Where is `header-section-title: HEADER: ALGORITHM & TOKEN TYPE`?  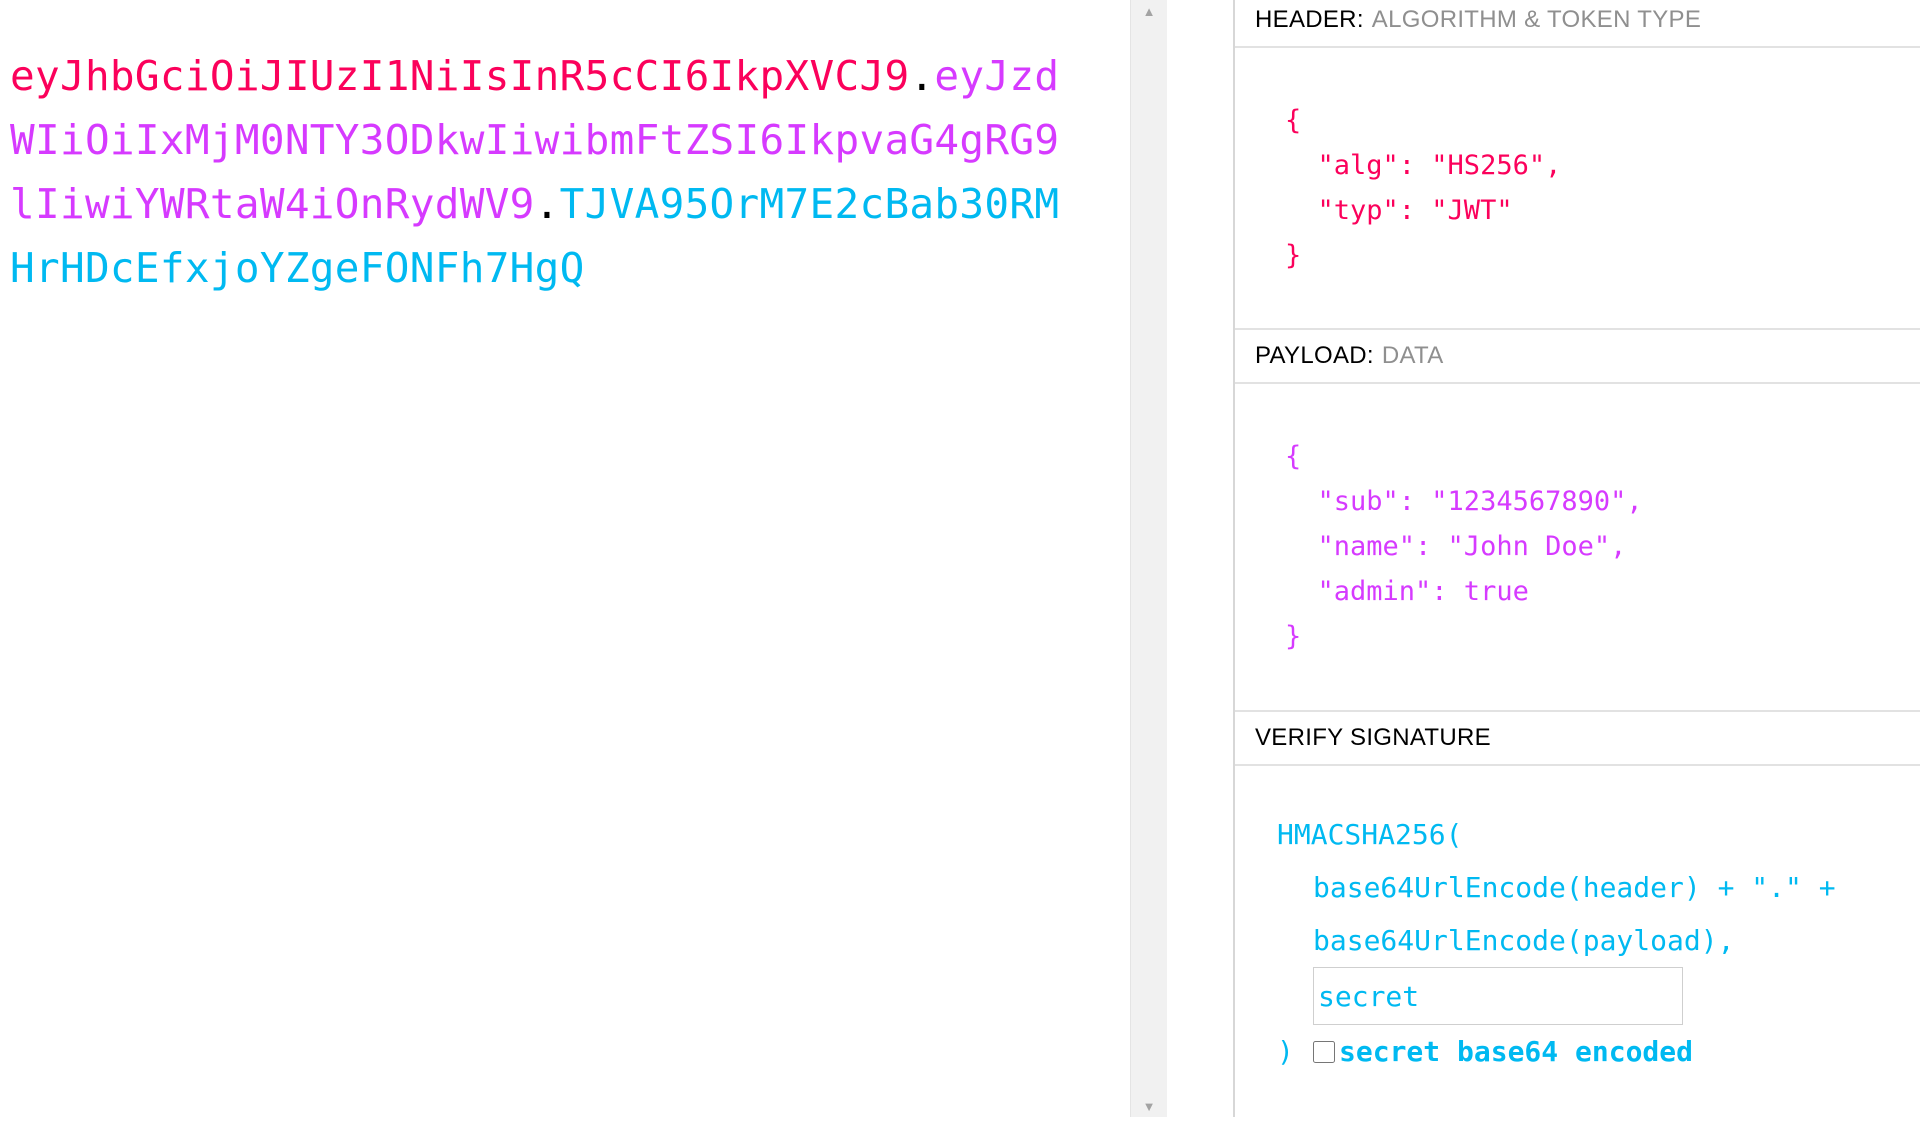 header-section-title: HEADER: ALGORITHM & TOKEN TYPE is located at coordinates (1577, 24).